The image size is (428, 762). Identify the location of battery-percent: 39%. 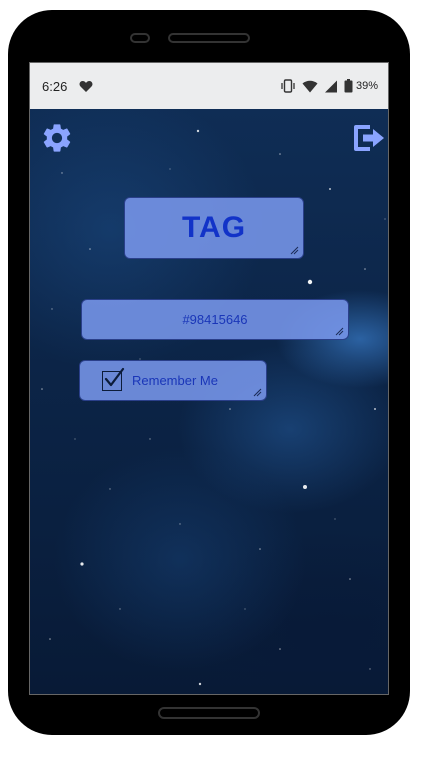
(366, 86).